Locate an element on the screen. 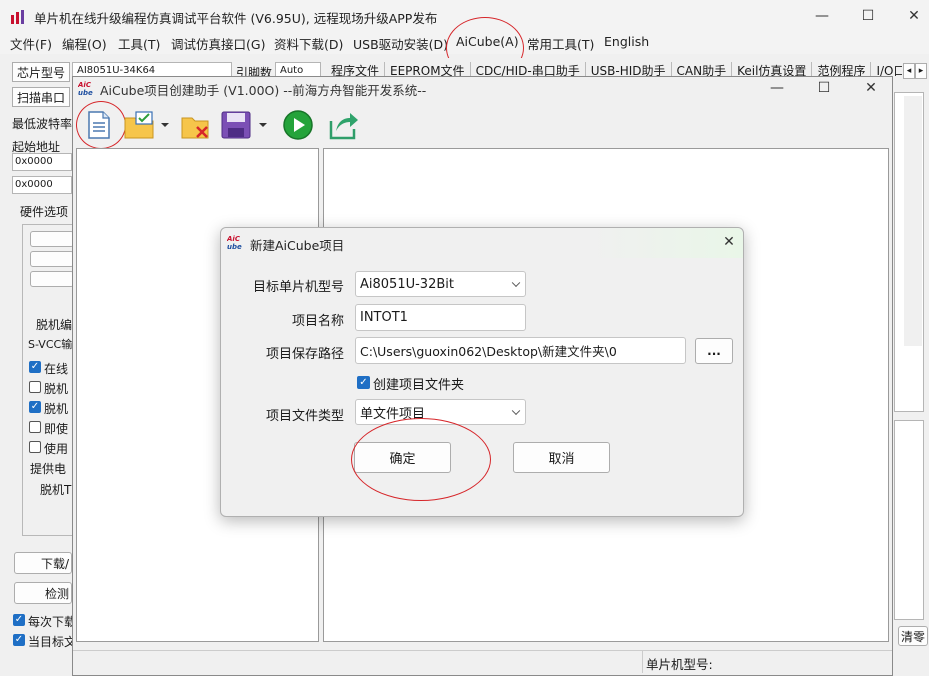  mcu-model-value: Ai8051U-32Bit is located at coordinates (407, 284).